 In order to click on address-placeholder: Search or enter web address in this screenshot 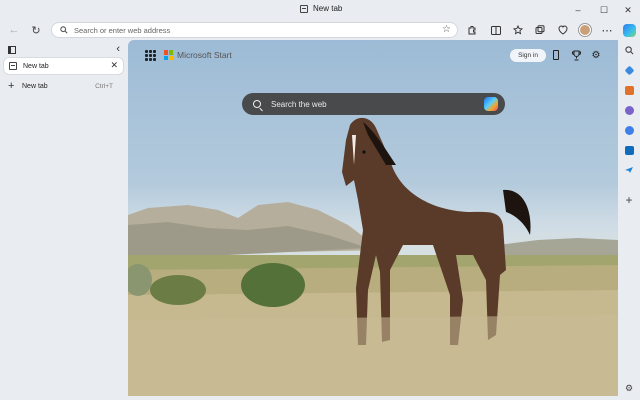, I will do `click(122, 30)`.